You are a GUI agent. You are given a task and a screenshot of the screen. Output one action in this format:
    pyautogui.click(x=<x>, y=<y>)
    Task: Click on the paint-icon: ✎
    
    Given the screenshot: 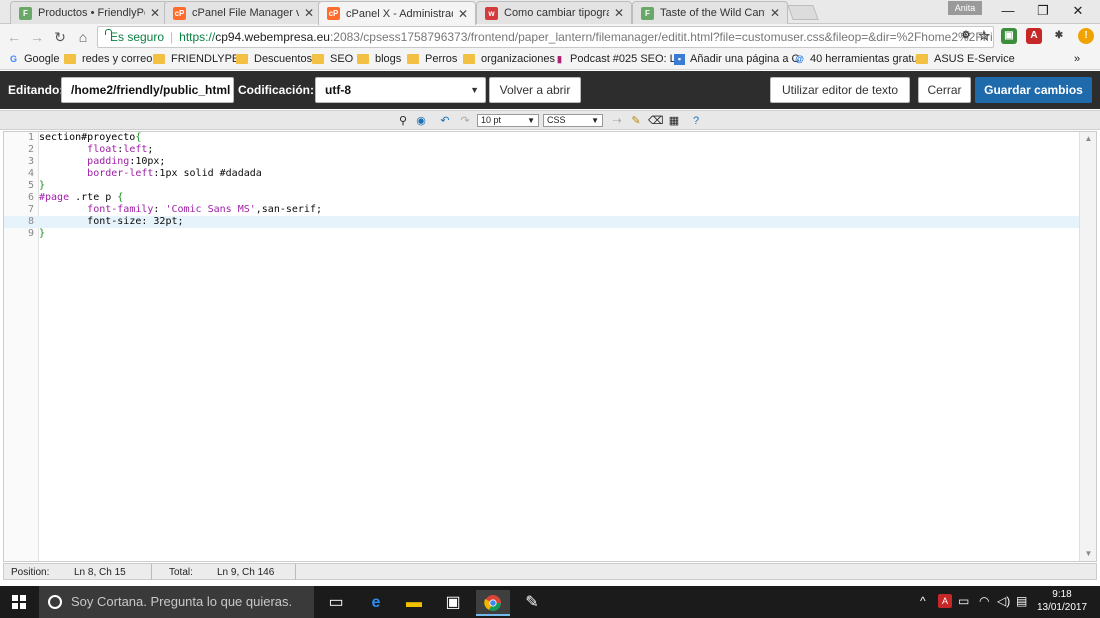 What is the action you would take?
    pyautogui.click(x=532, y=603)
    